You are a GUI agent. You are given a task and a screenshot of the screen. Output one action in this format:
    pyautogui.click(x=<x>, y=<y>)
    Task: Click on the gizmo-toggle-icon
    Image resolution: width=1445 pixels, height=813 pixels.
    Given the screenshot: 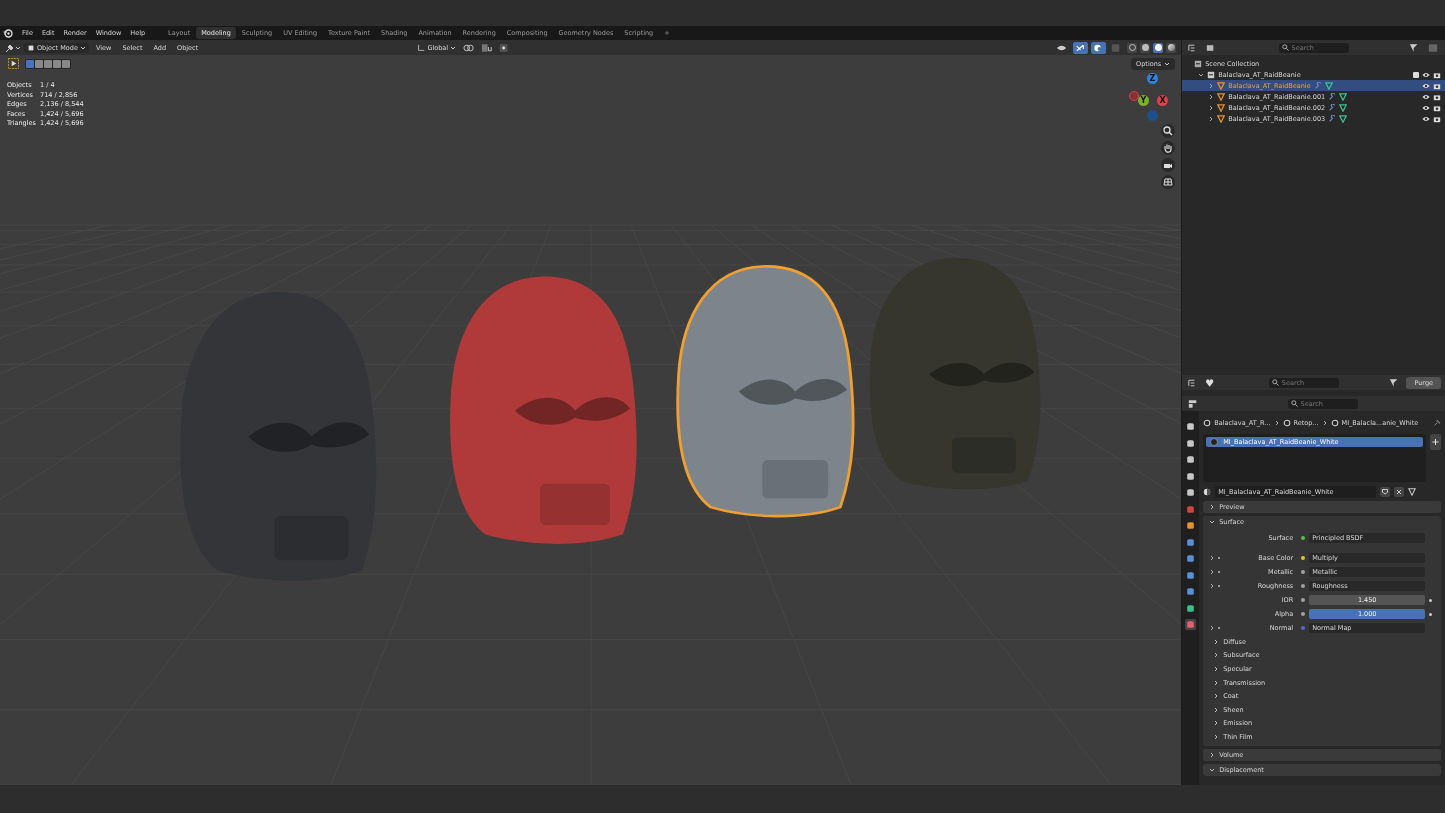 What is the action you would take?
    pyautogui.click(x=1081, y=47)
    